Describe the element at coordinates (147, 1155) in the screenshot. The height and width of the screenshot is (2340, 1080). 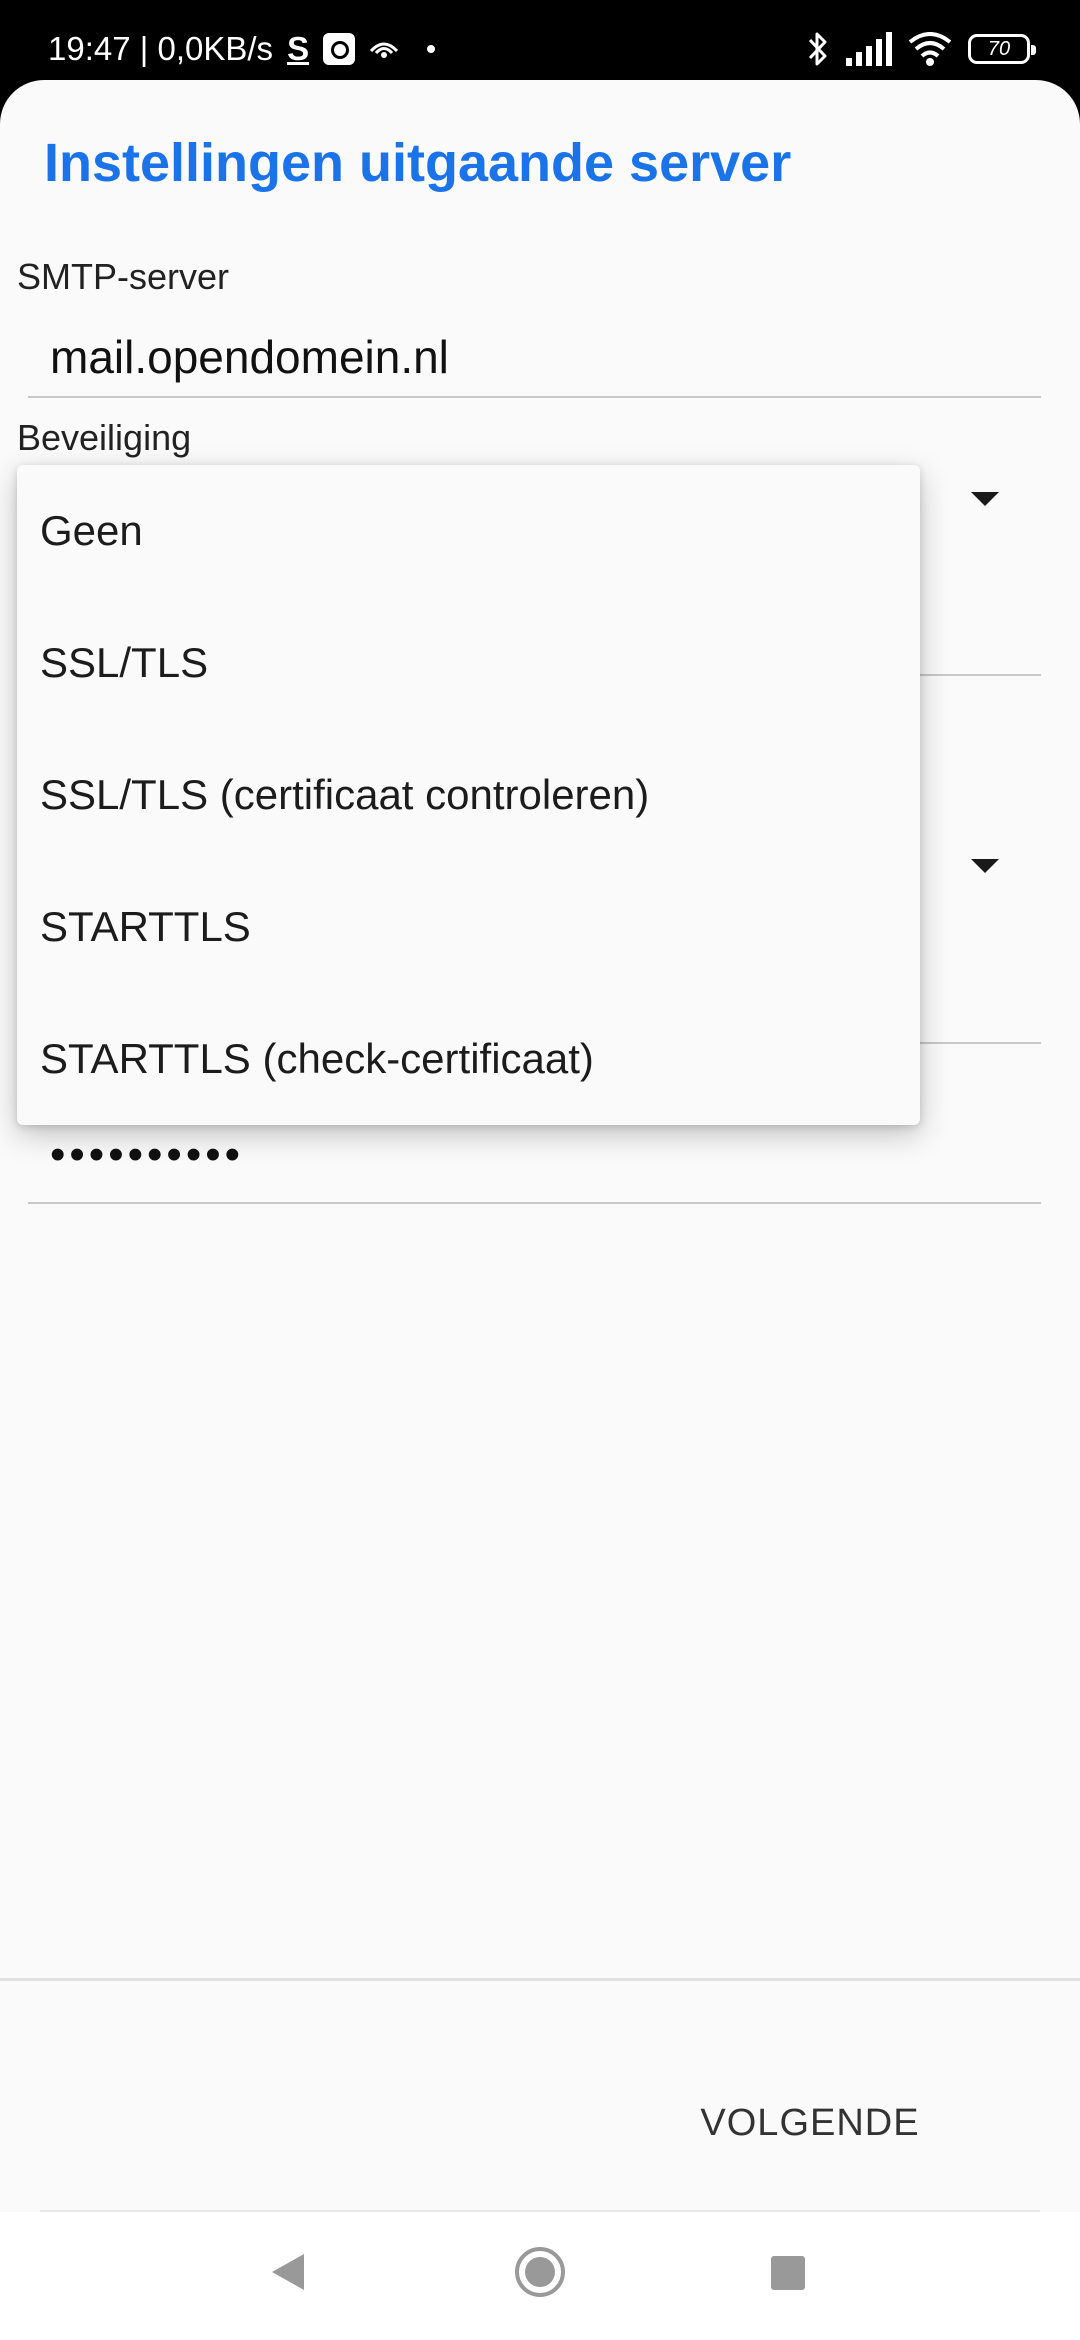
I see `password-input: ••••••••••` at that location.